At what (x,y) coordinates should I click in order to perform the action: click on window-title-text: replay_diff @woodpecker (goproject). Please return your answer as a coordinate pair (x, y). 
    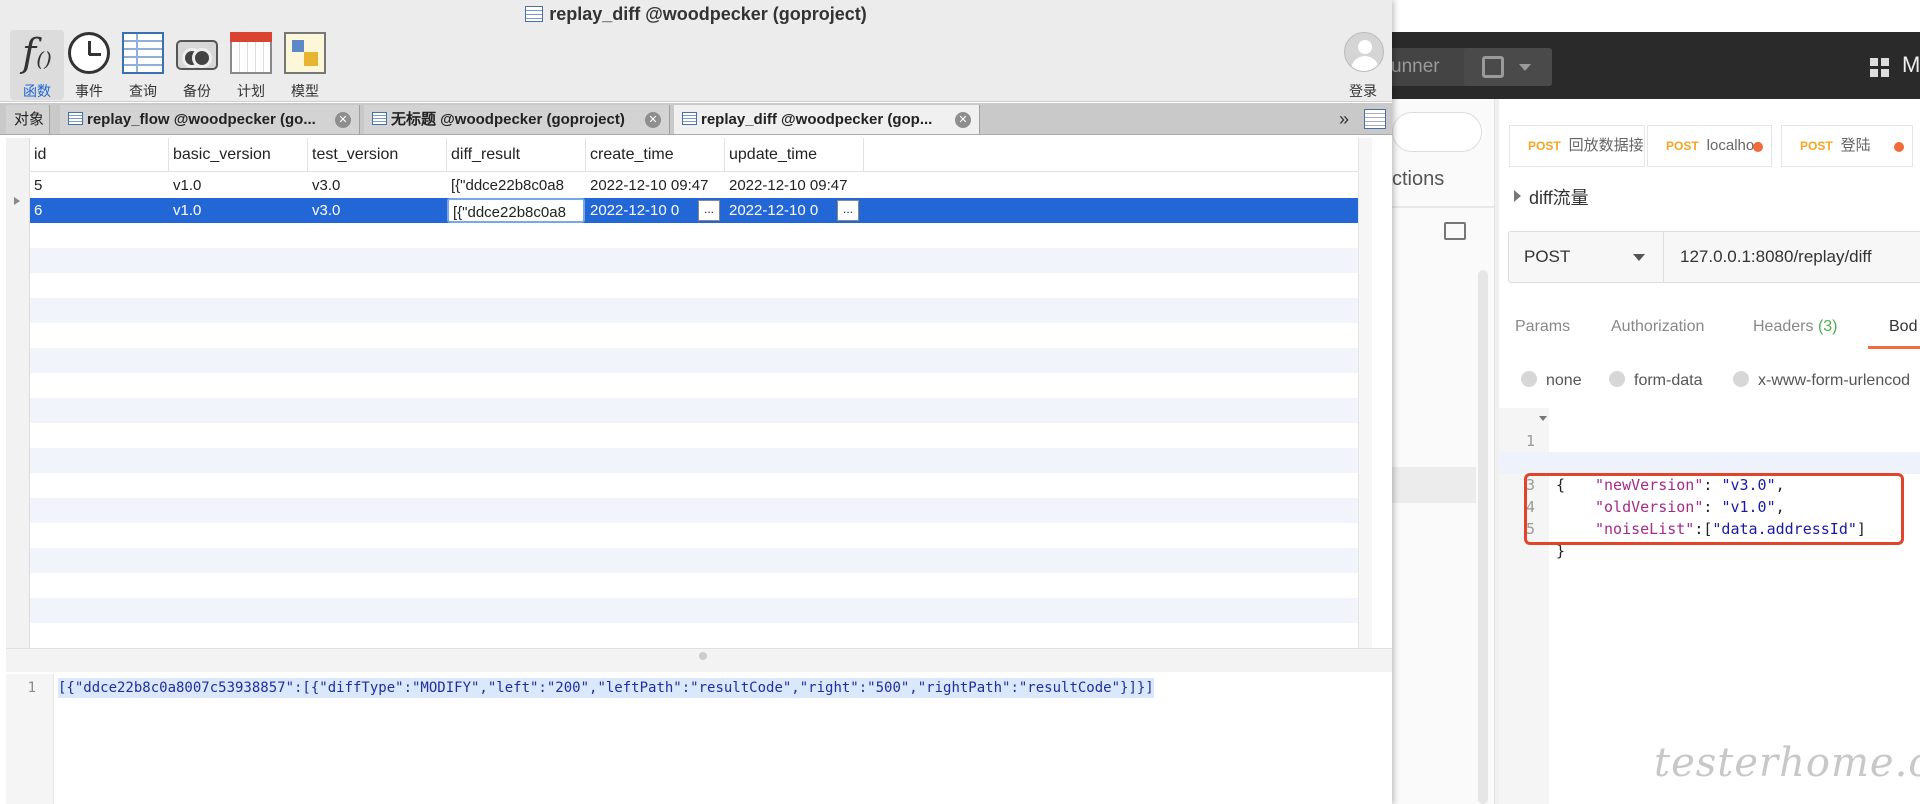
    Looking at the image, I should click on (708, 14).